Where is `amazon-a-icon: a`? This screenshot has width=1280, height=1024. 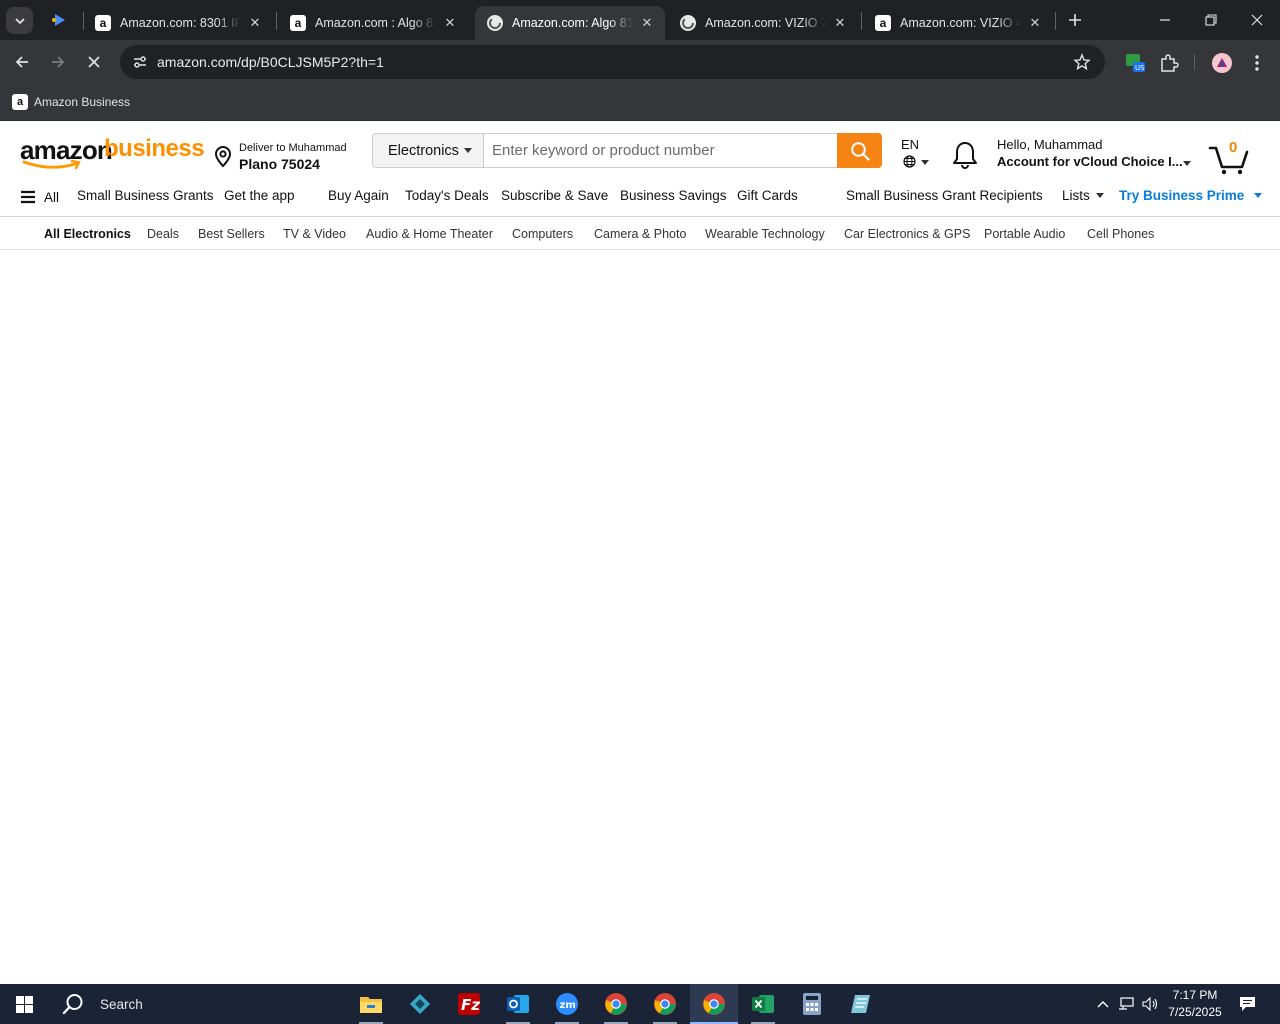
amazon-a-icon: a is located at coordinates (20, 102).